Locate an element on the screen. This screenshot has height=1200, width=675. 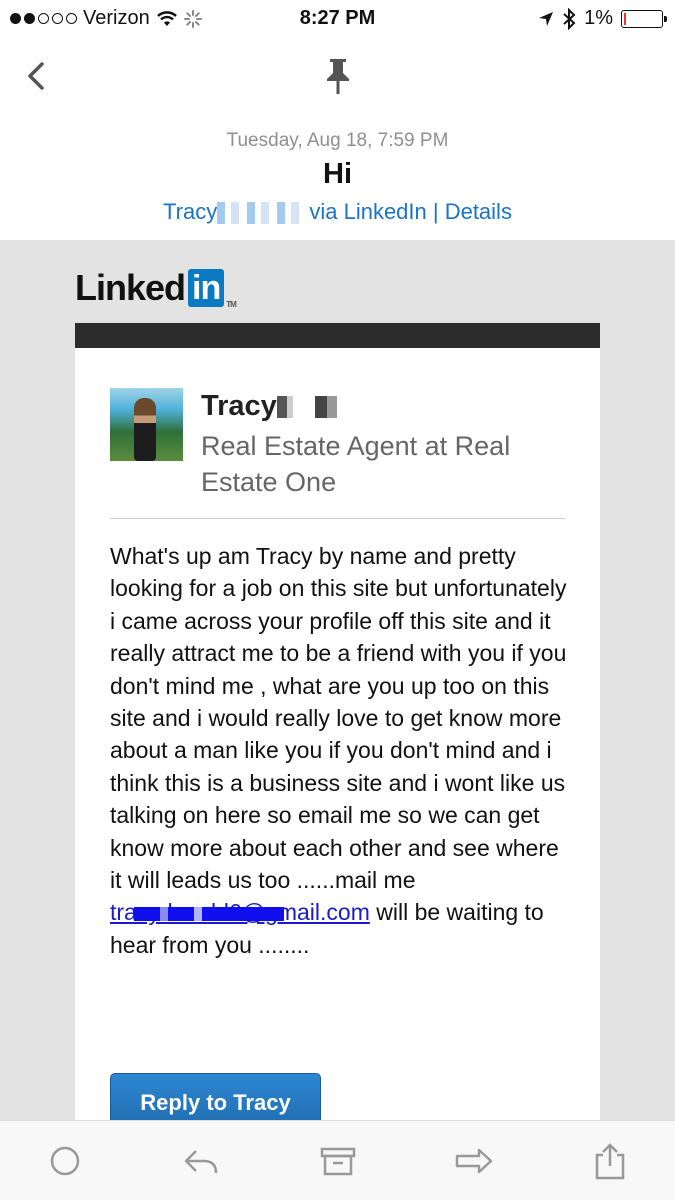
email-address-link: tracydonald6@gmail.com is located at coordinates (240, 912).